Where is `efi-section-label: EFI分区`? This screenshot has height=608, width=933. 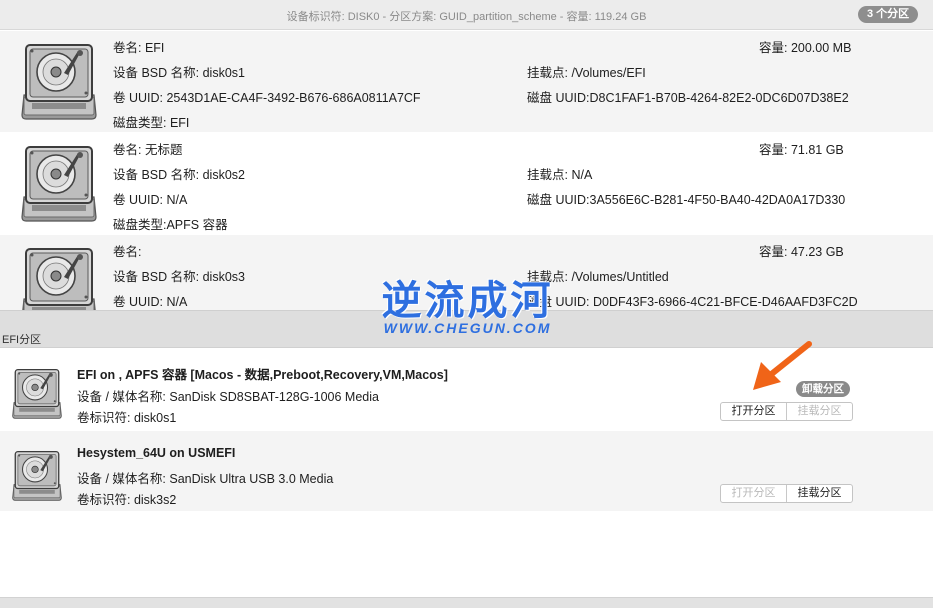 efi-section-label: EFI分区 is located at coordinates (22, 340).